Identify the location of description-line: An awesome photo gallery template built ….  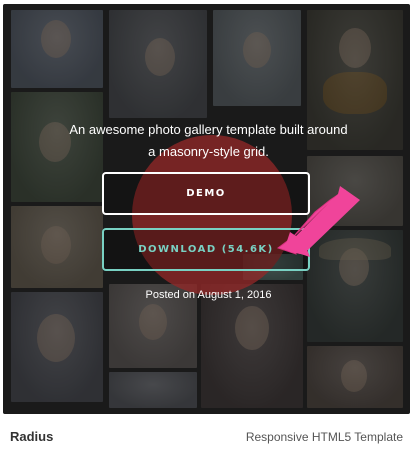
(208, 129).